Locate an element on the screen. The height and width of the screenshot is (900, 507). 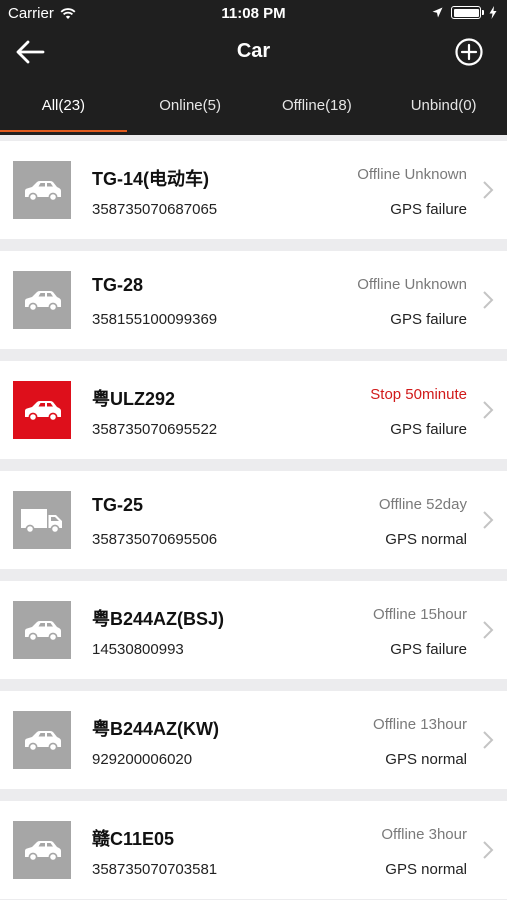
status-bar: Carrier 11:08 PM is located at coordinates (253, 14).